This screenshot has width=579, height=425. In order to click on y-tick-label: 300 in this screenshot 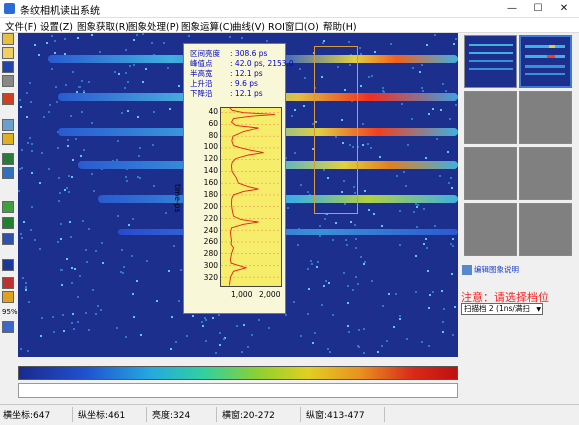, I will do `click(210, 266)`.